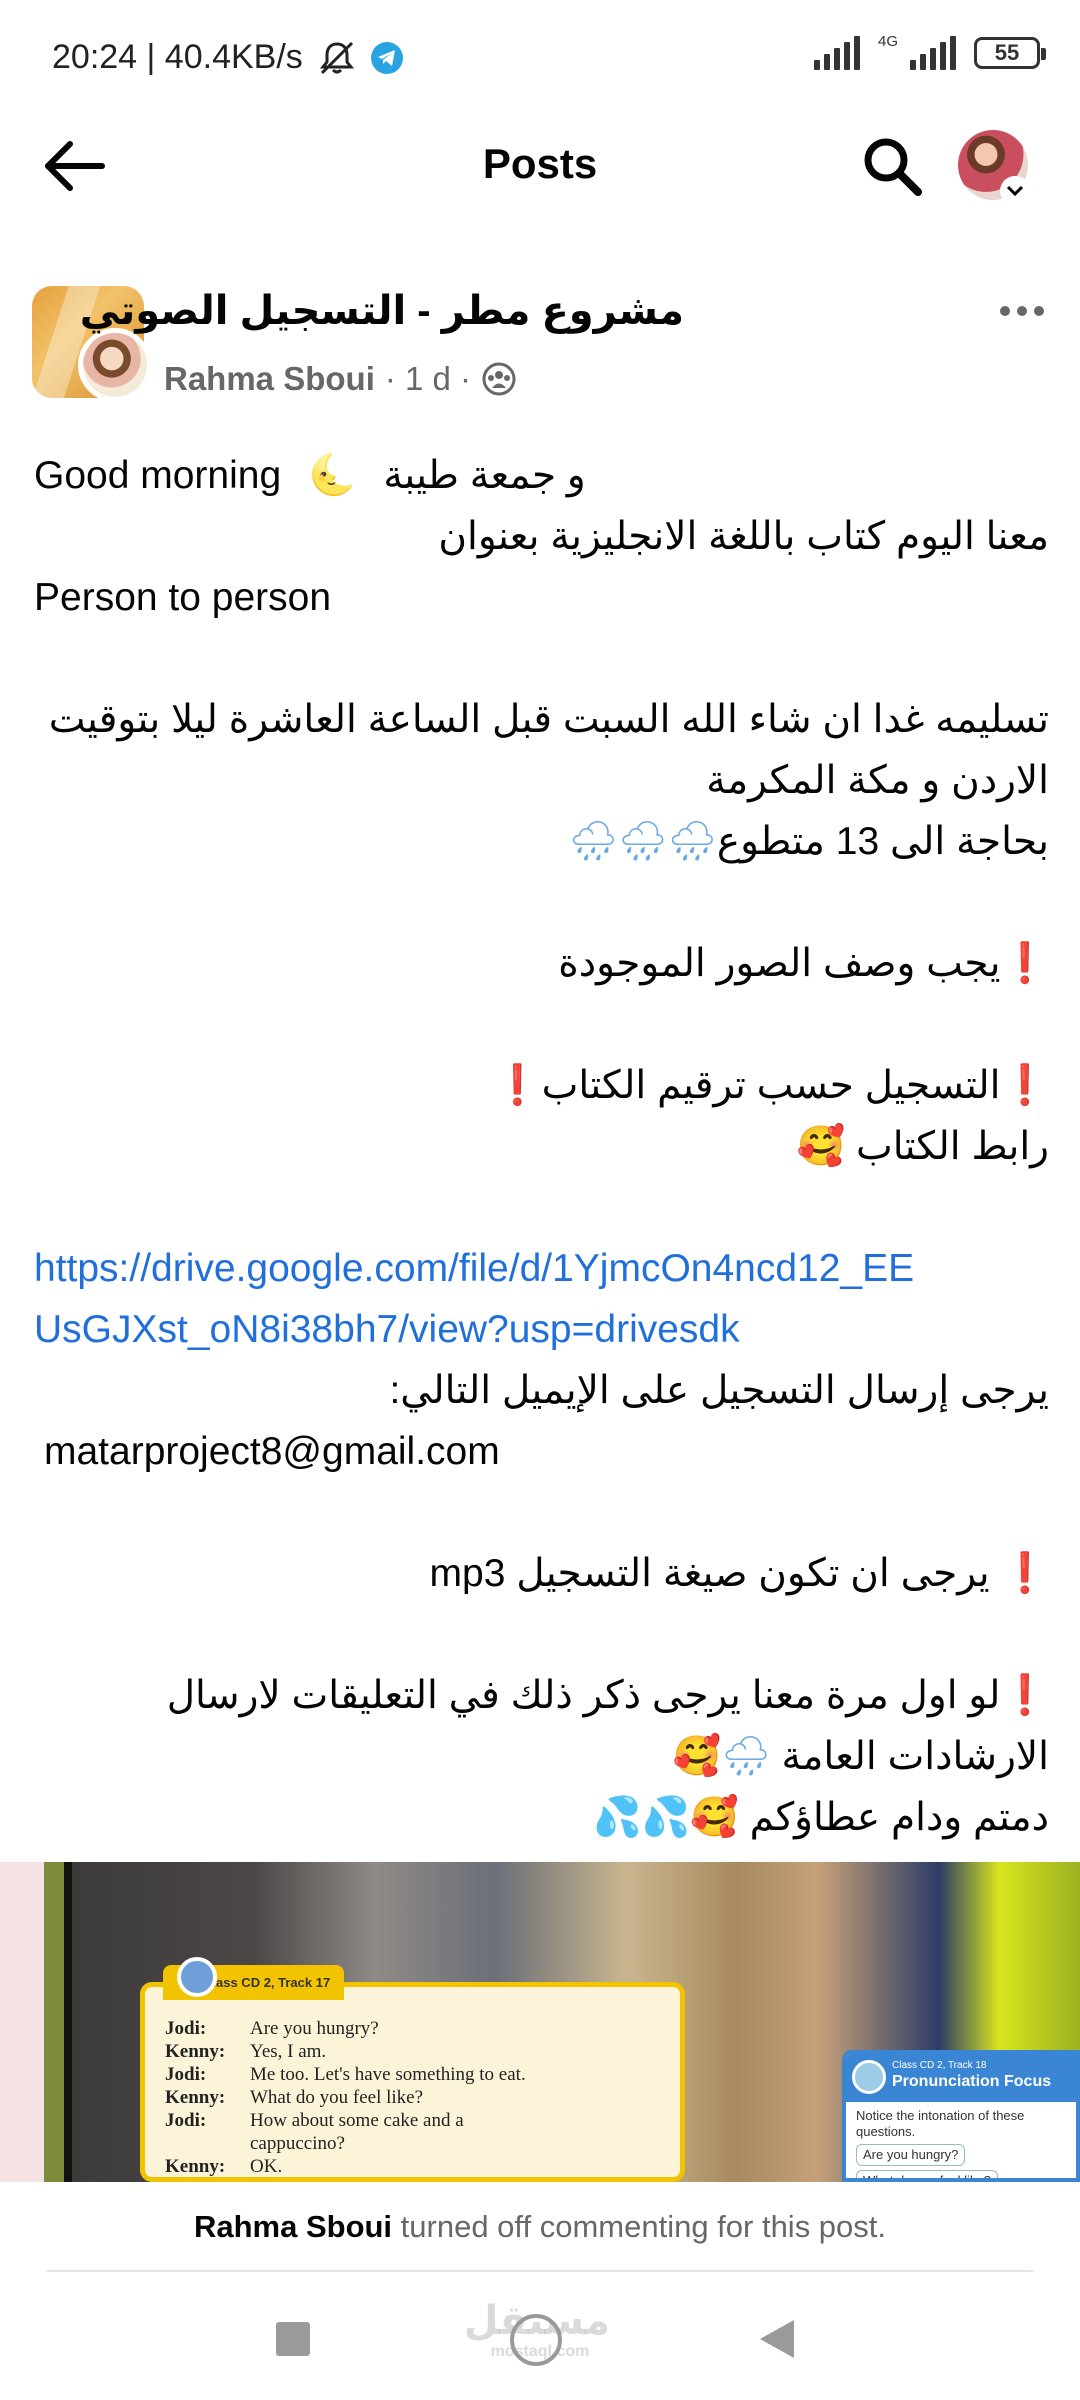  What do you see at coordinates (709, 1573) in the screenshot?
I see `format-text: يرجى ان تكون صيغة التسجيل mp3` at bounding box center [709, 1573].